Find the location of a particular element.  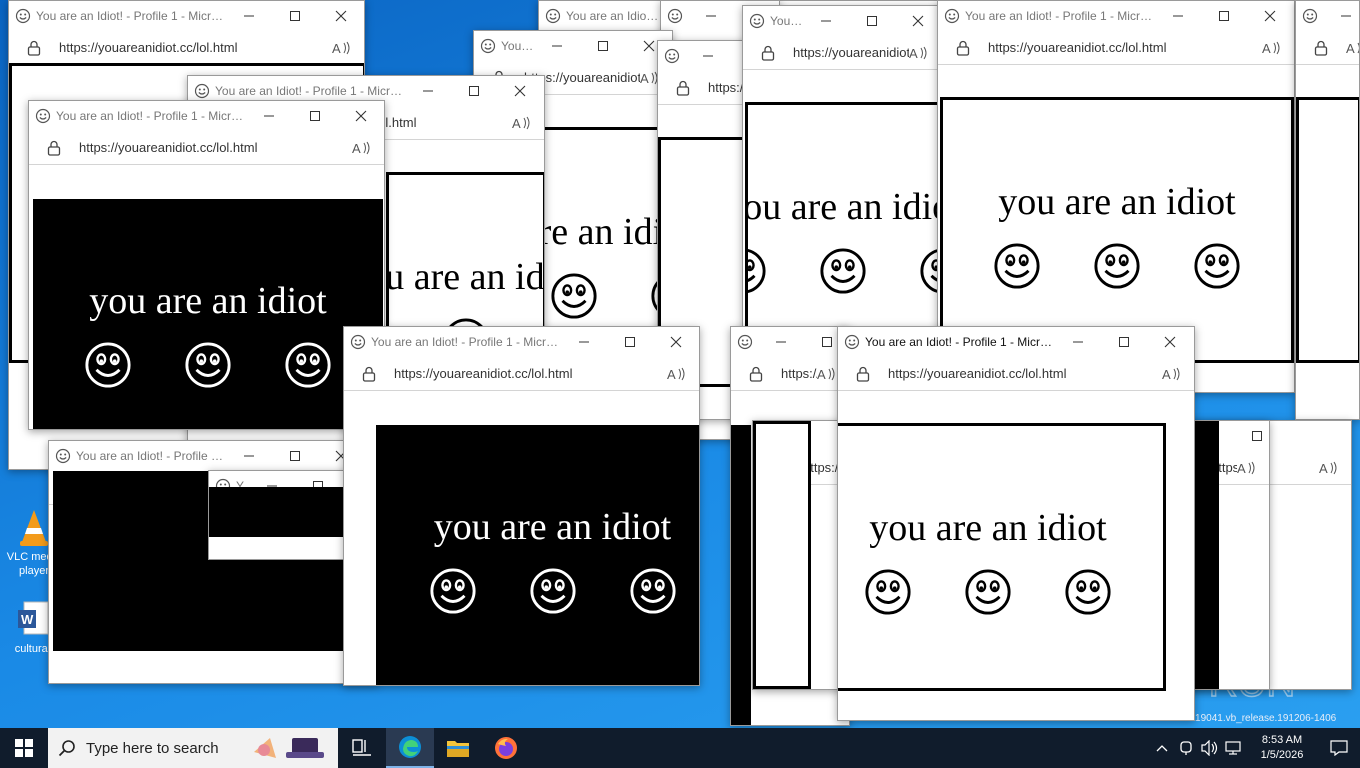

tray-network is located at coordinates (1234, 748).